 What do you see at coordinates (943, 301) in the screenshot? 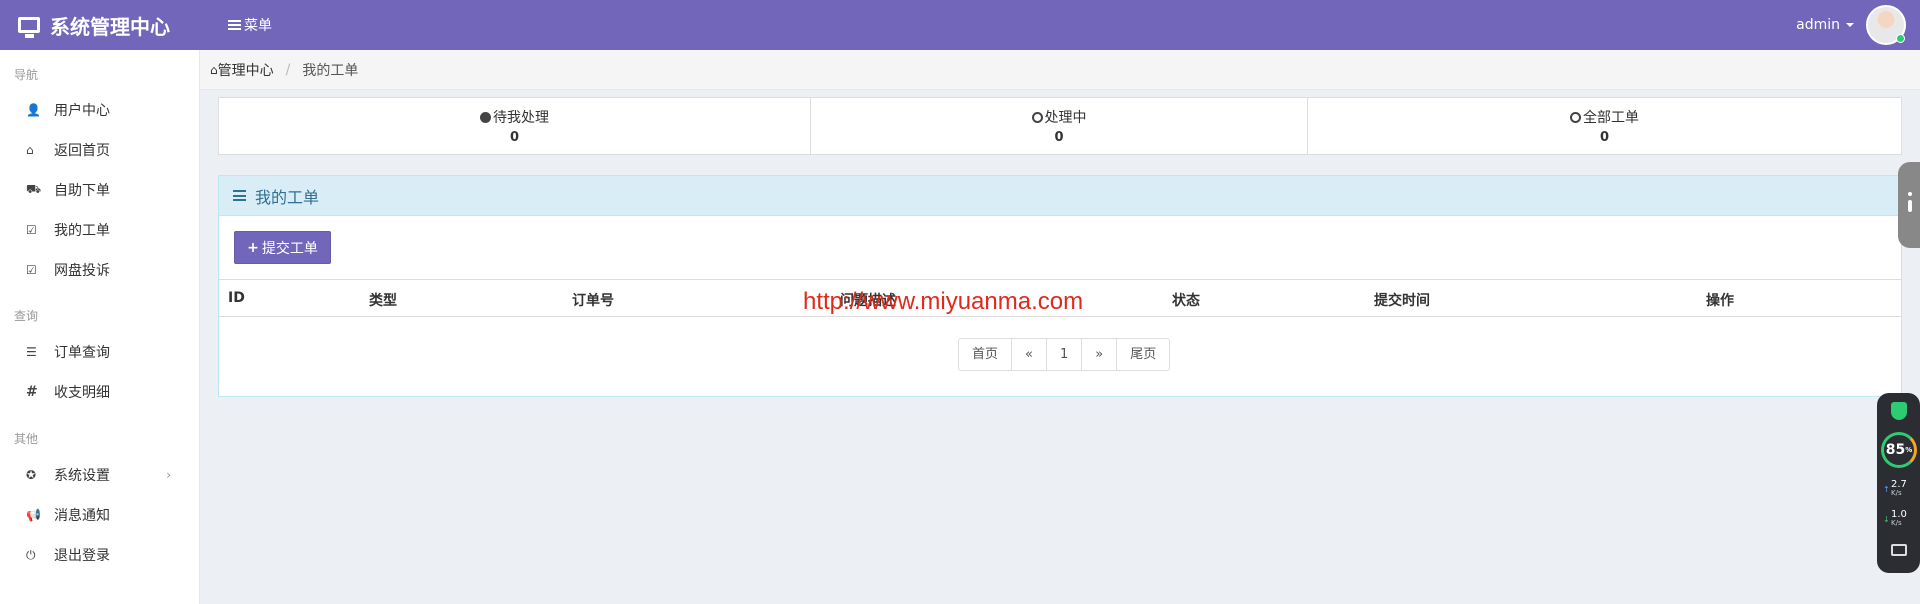
I see `watermark-text: http://www.miyuanma.com` at bounding box center [943, 301].